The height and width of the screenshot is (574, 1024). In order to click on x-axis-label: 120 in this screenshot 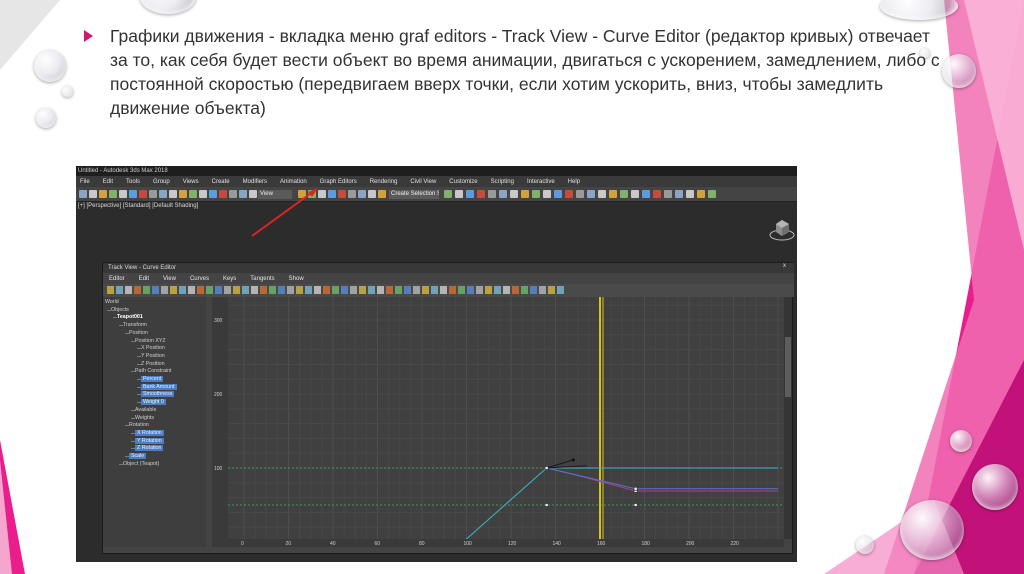, I will do `click(512, 544)`.